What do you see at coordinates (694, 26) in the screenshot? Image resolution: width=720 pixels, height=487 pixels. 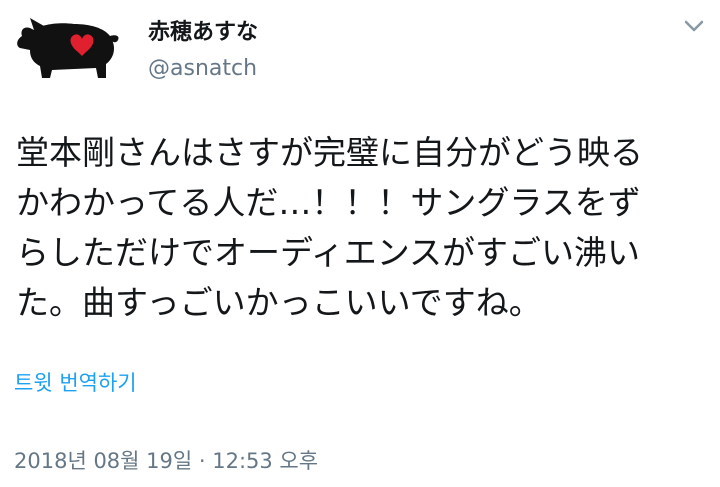 I see `chevron-down-icon` at bounding box center [694, 26].